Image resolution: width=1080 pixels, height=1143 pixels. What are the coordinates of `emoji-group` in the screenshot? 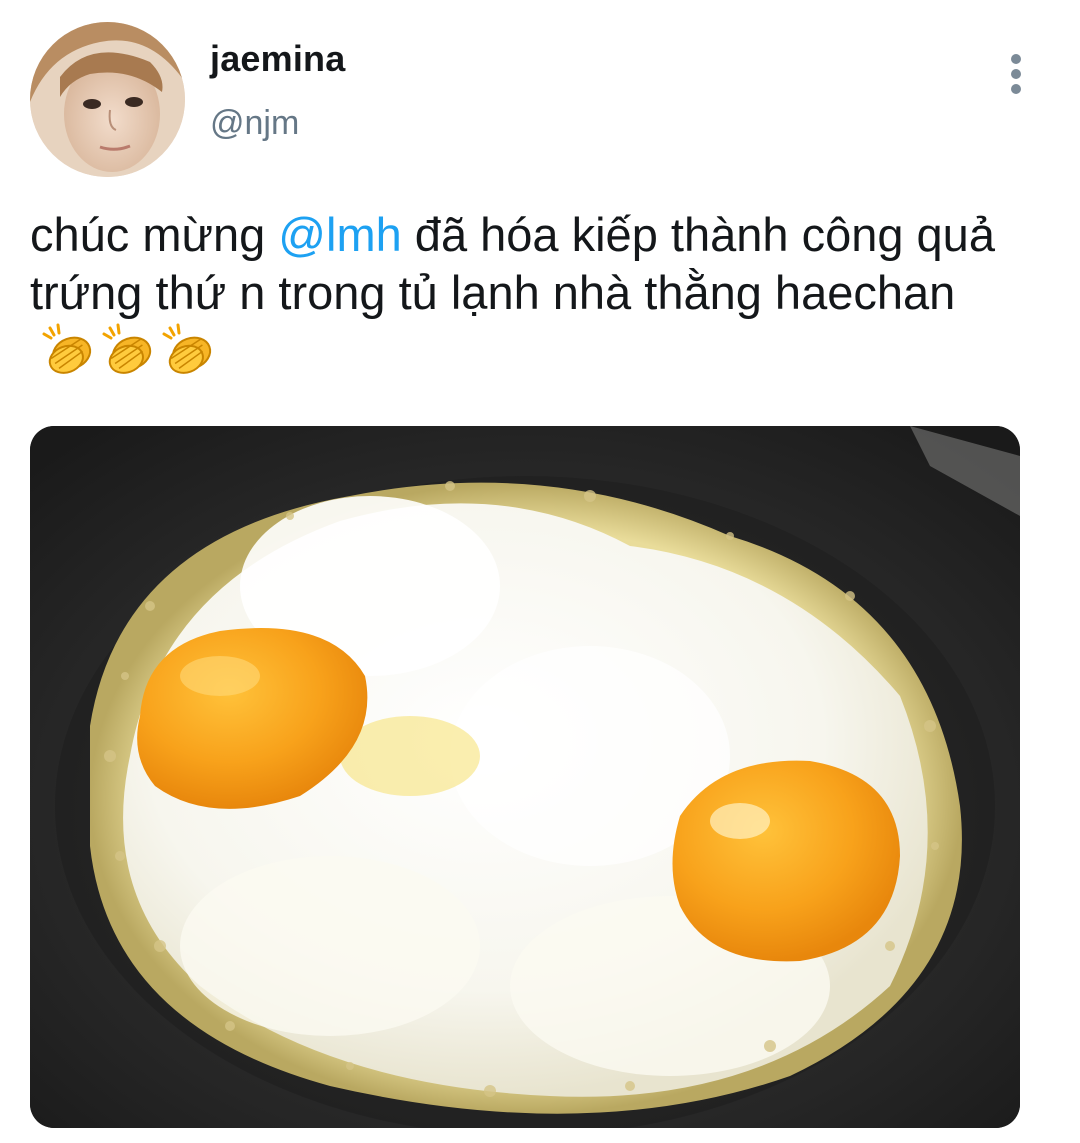 It's located at (130, 355).